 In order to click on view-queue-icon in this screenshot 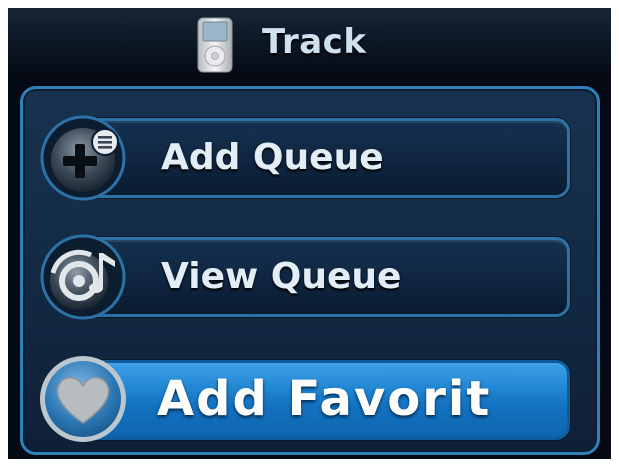, I will do `click(83, 277)`.